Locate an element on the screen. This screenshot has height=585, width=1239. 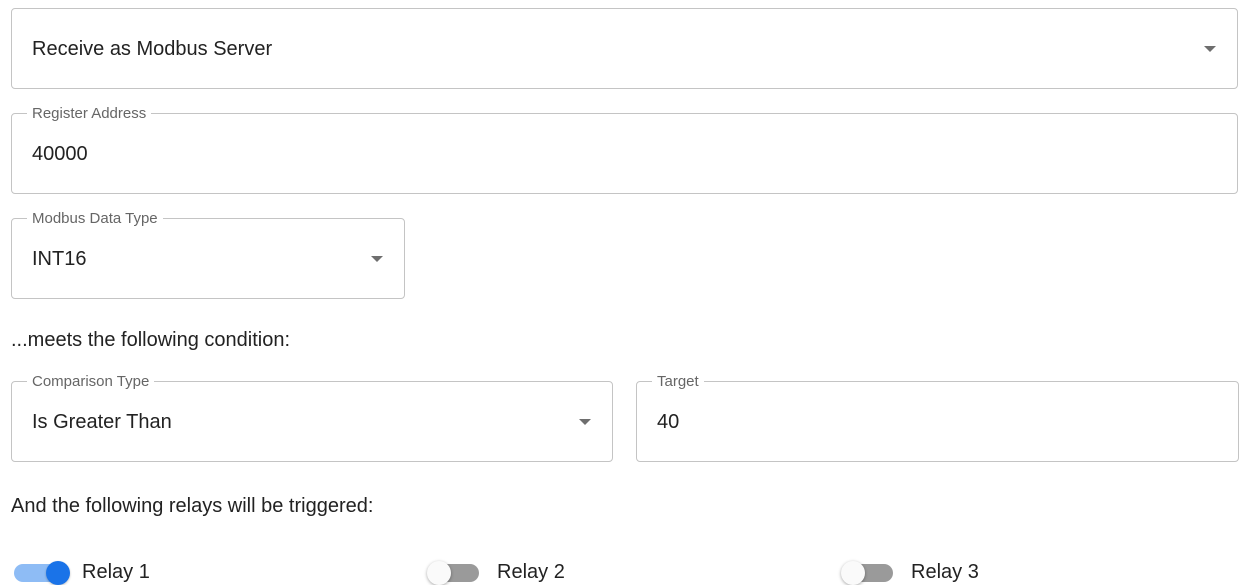
target-label: Target is located at coordinates (678, 382).